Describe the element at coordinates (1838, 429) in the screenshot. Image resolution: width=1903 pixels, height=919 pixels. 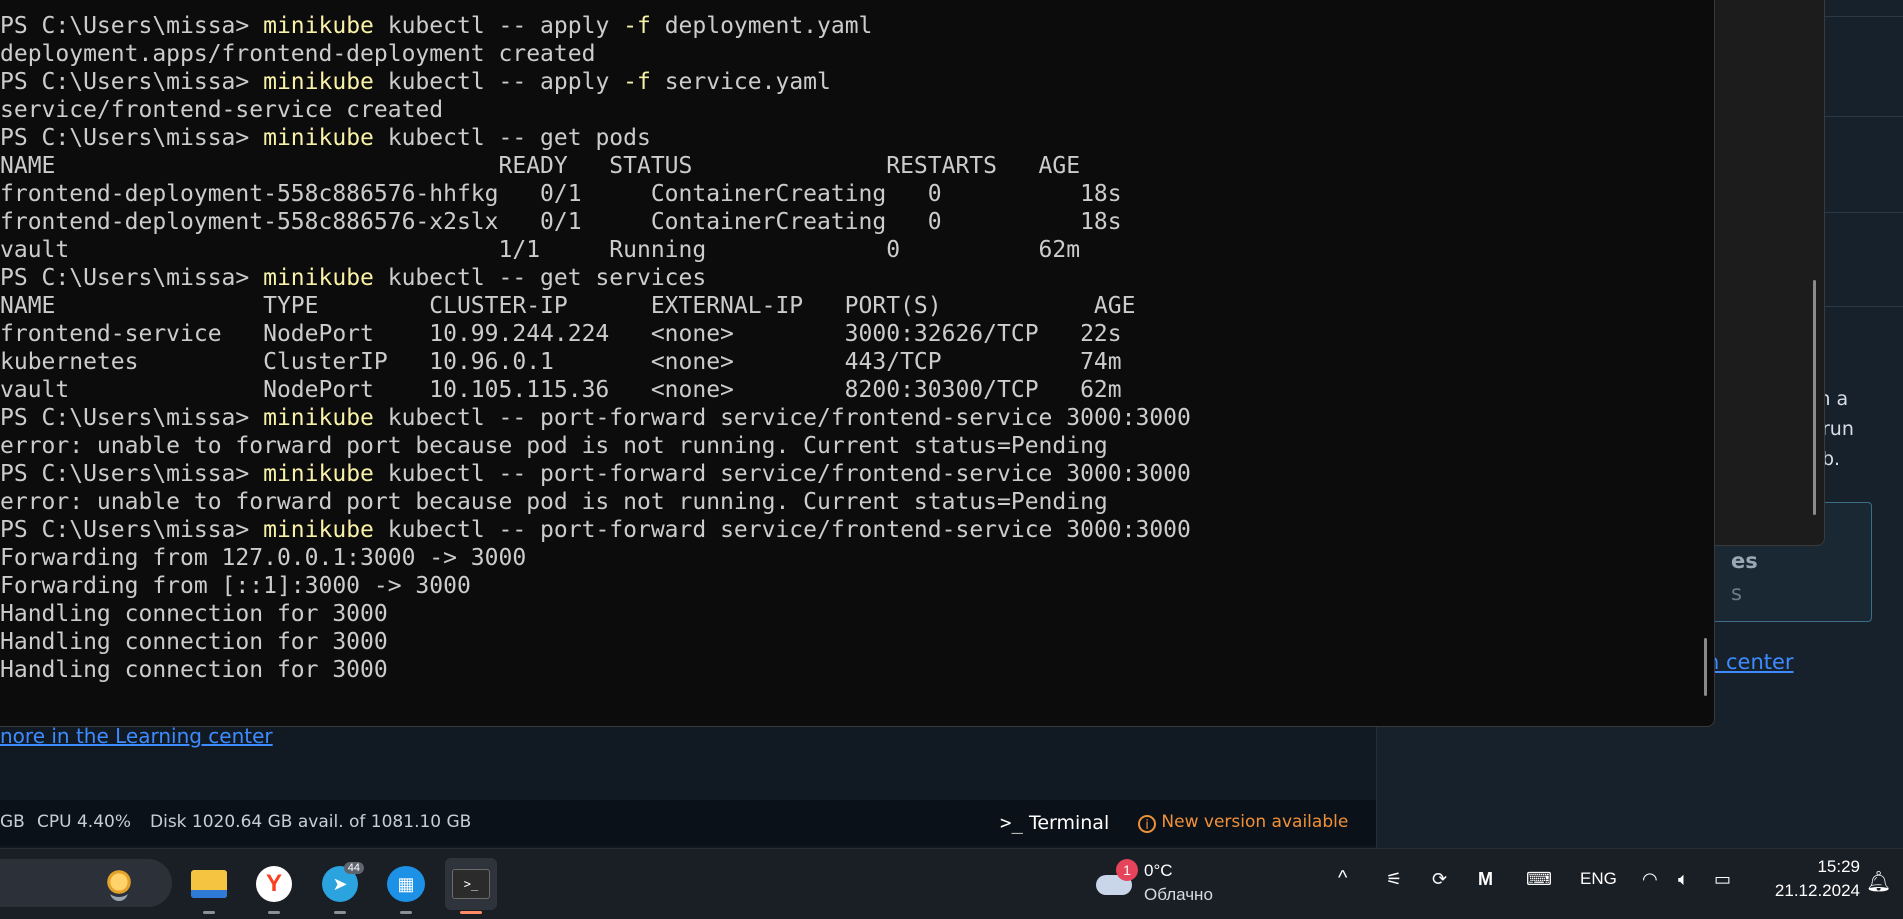
I see `panel-text: run` at that location.